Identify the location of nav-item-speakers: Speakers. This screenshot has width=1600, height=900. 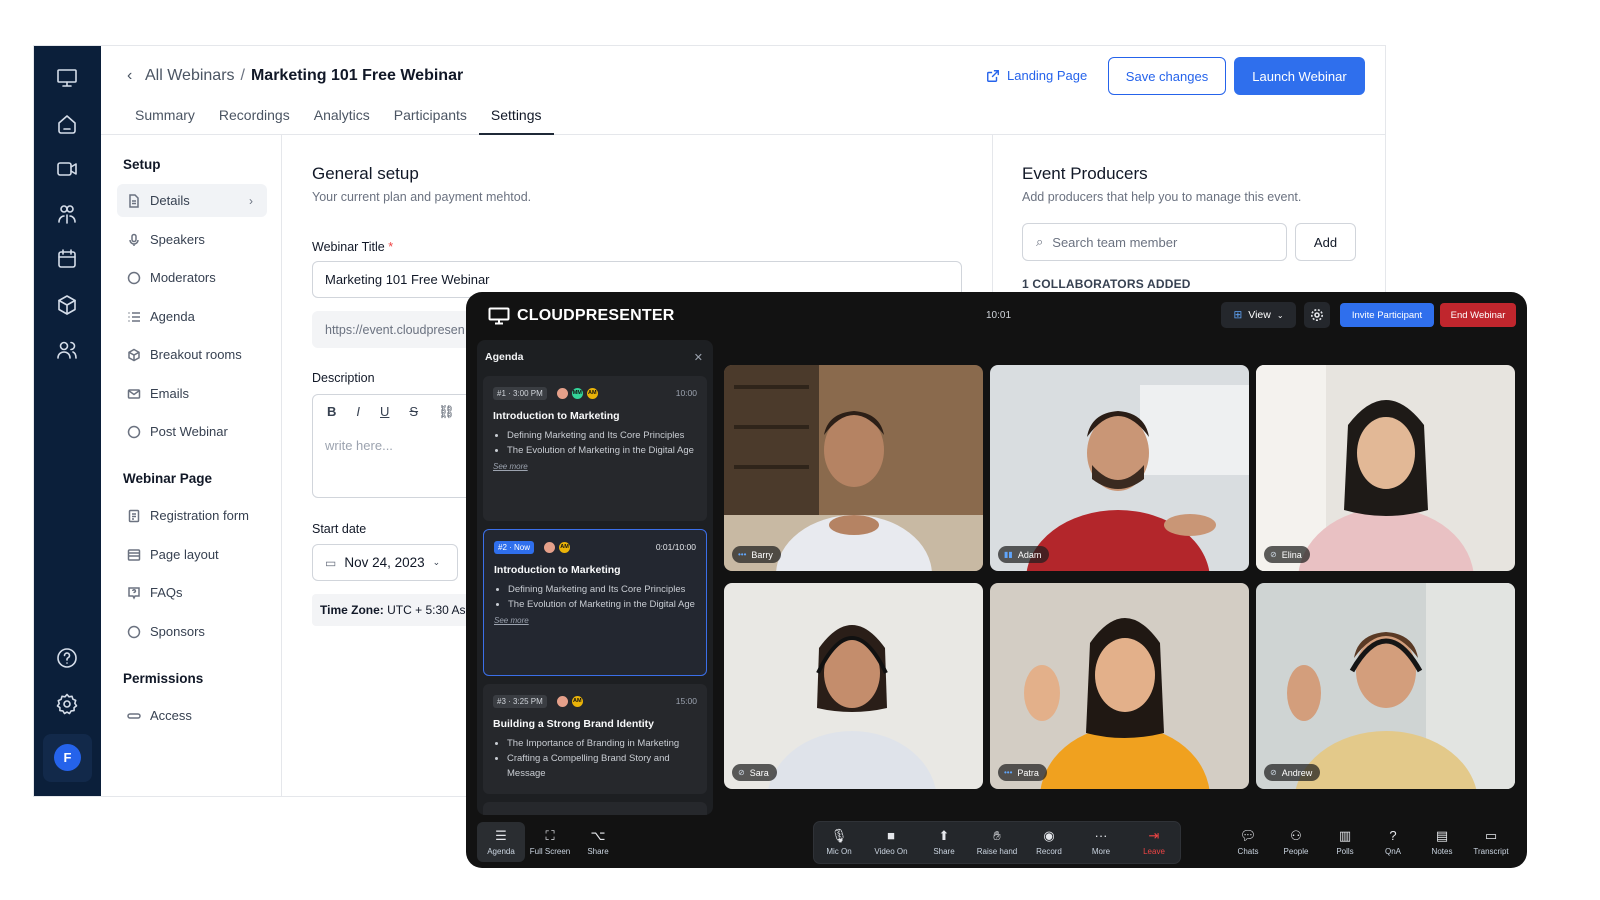
(192, 239).